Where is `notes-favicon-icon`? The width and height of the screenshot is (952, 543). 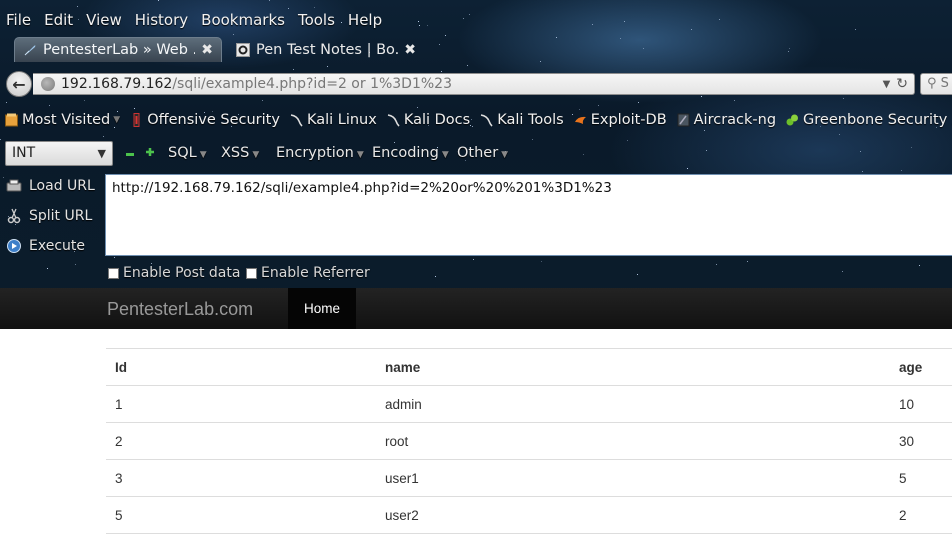 notes-favicon-icon is located at coordinates (243, 49).